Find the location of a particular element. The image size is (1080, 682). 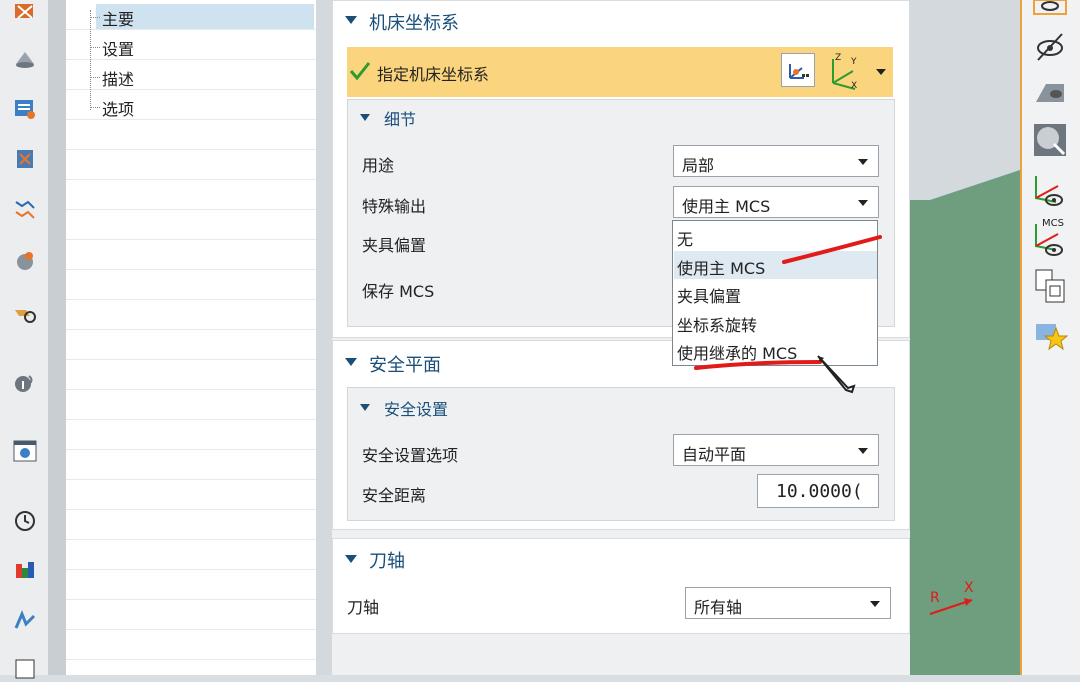

graphics-background-top is located at coordinates (965, 100).